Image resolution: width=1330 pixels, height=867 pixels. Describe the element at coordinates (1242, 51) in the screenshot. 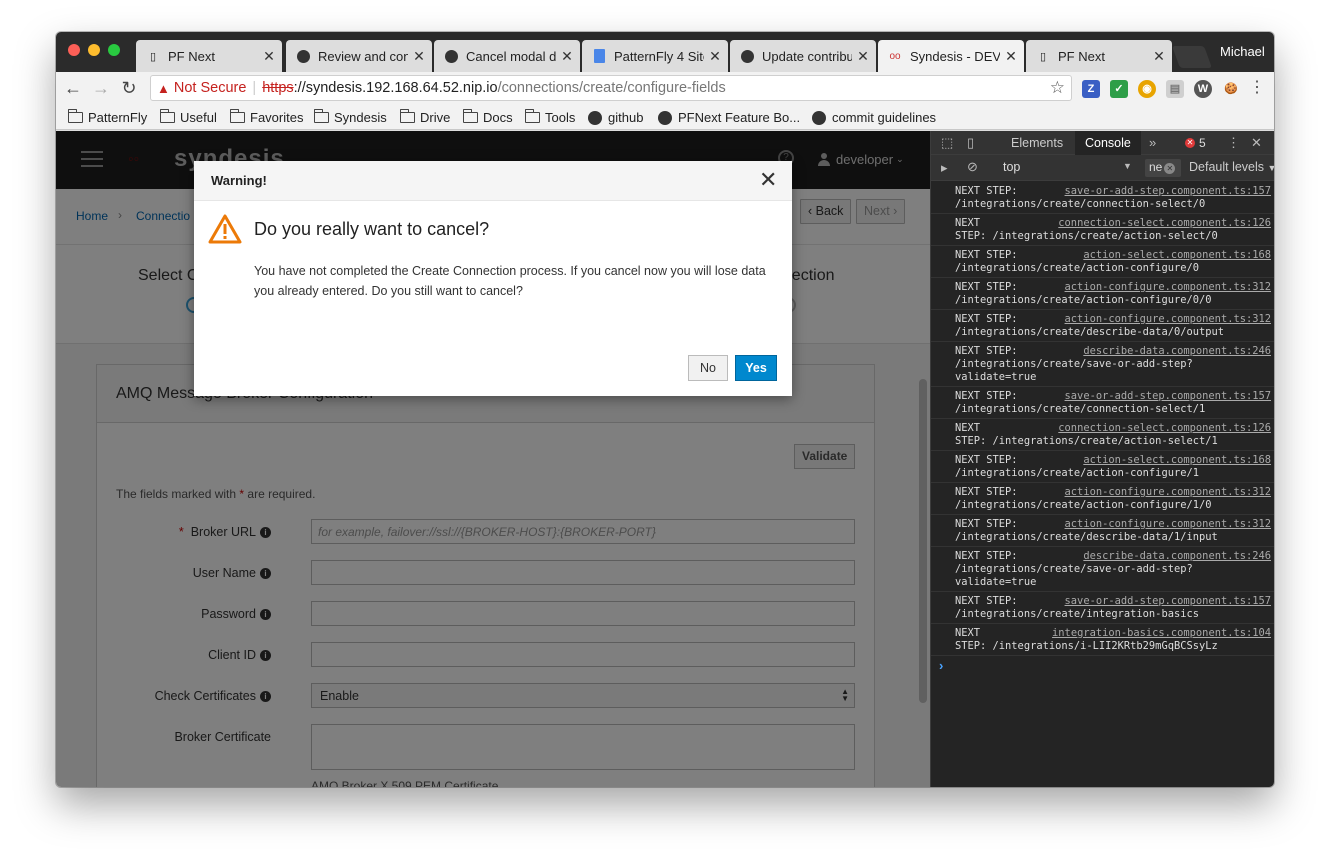

I see `profile-name: Michael` at that location.